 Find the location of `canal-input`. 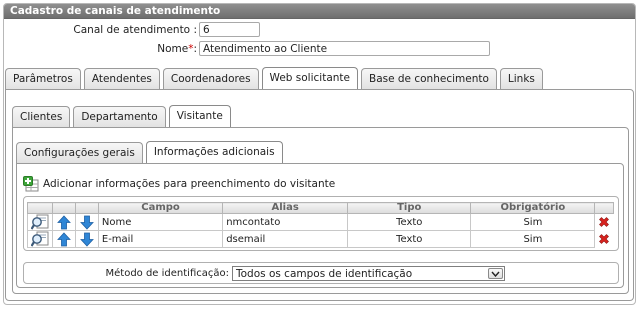

canal-input is located at coordinates (229, 29).